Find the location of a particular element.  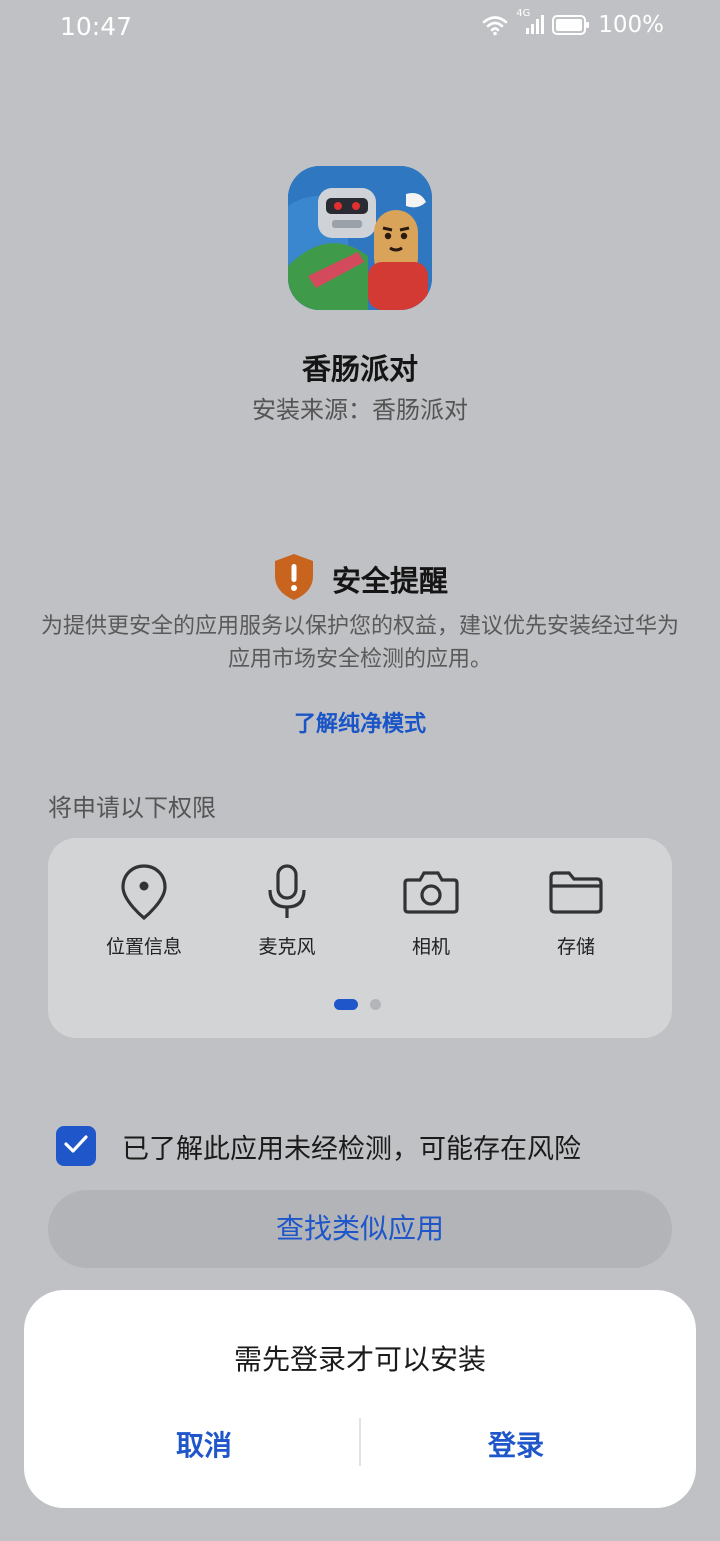

dialog-message: 需先登录才可以安装 is located at coordinates (359, 1359).